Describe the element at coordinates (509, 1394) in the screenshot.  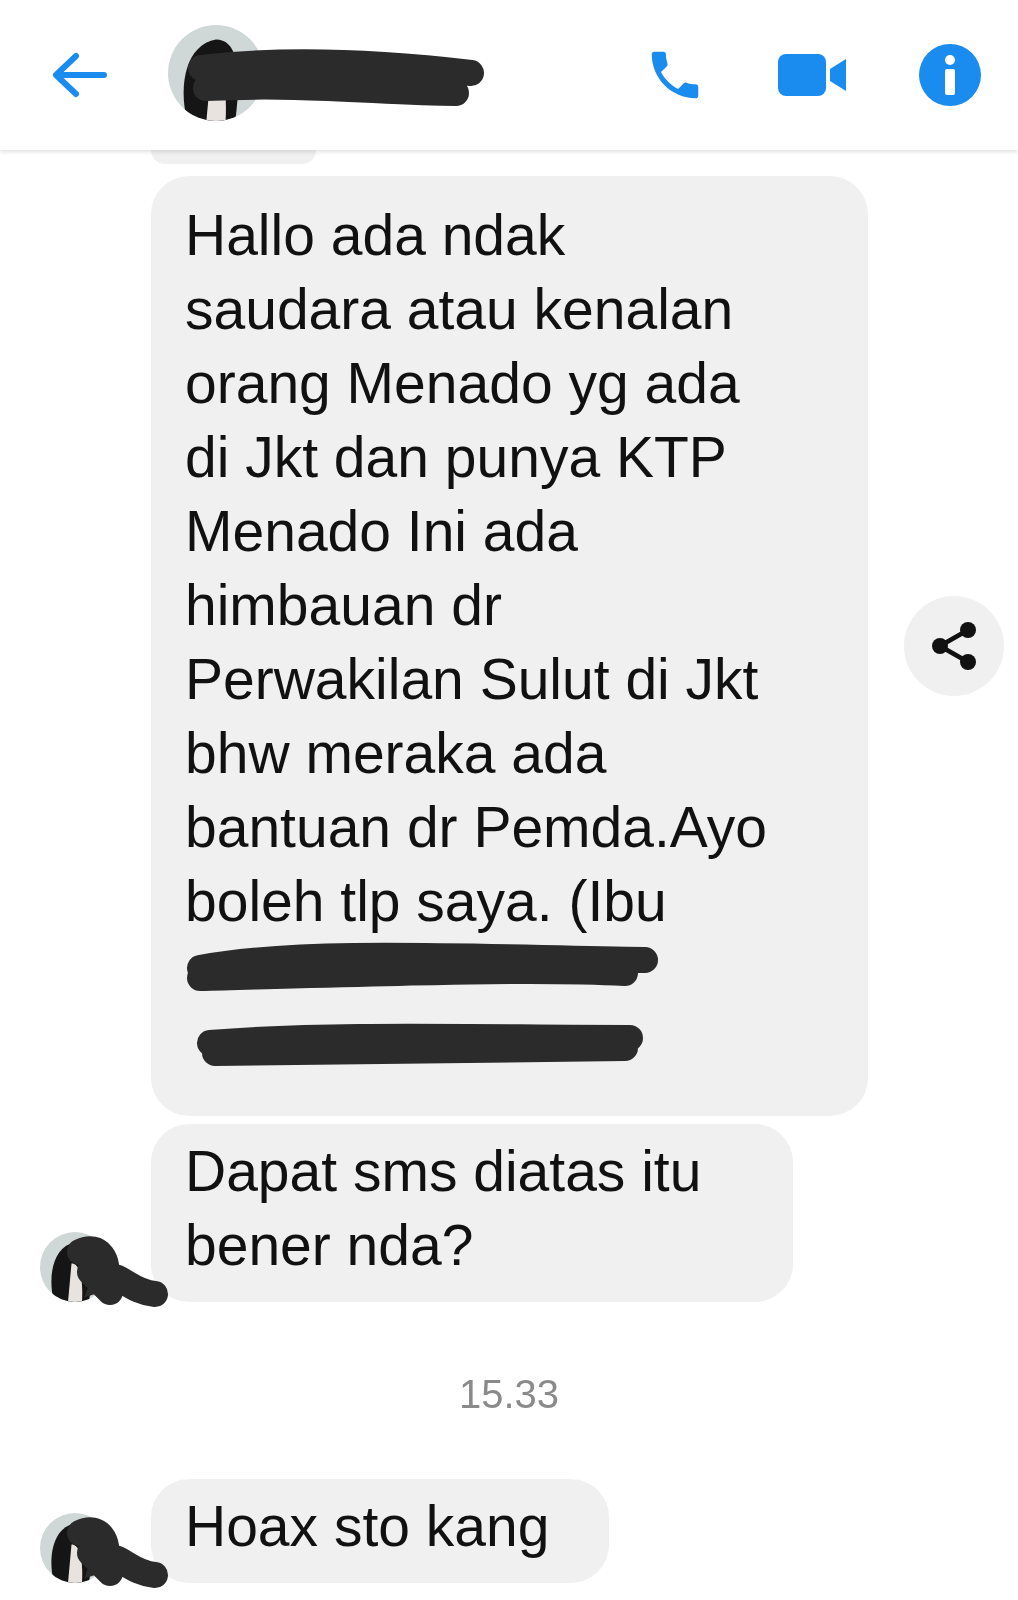
I see `timestamp: 15.33` at that location.